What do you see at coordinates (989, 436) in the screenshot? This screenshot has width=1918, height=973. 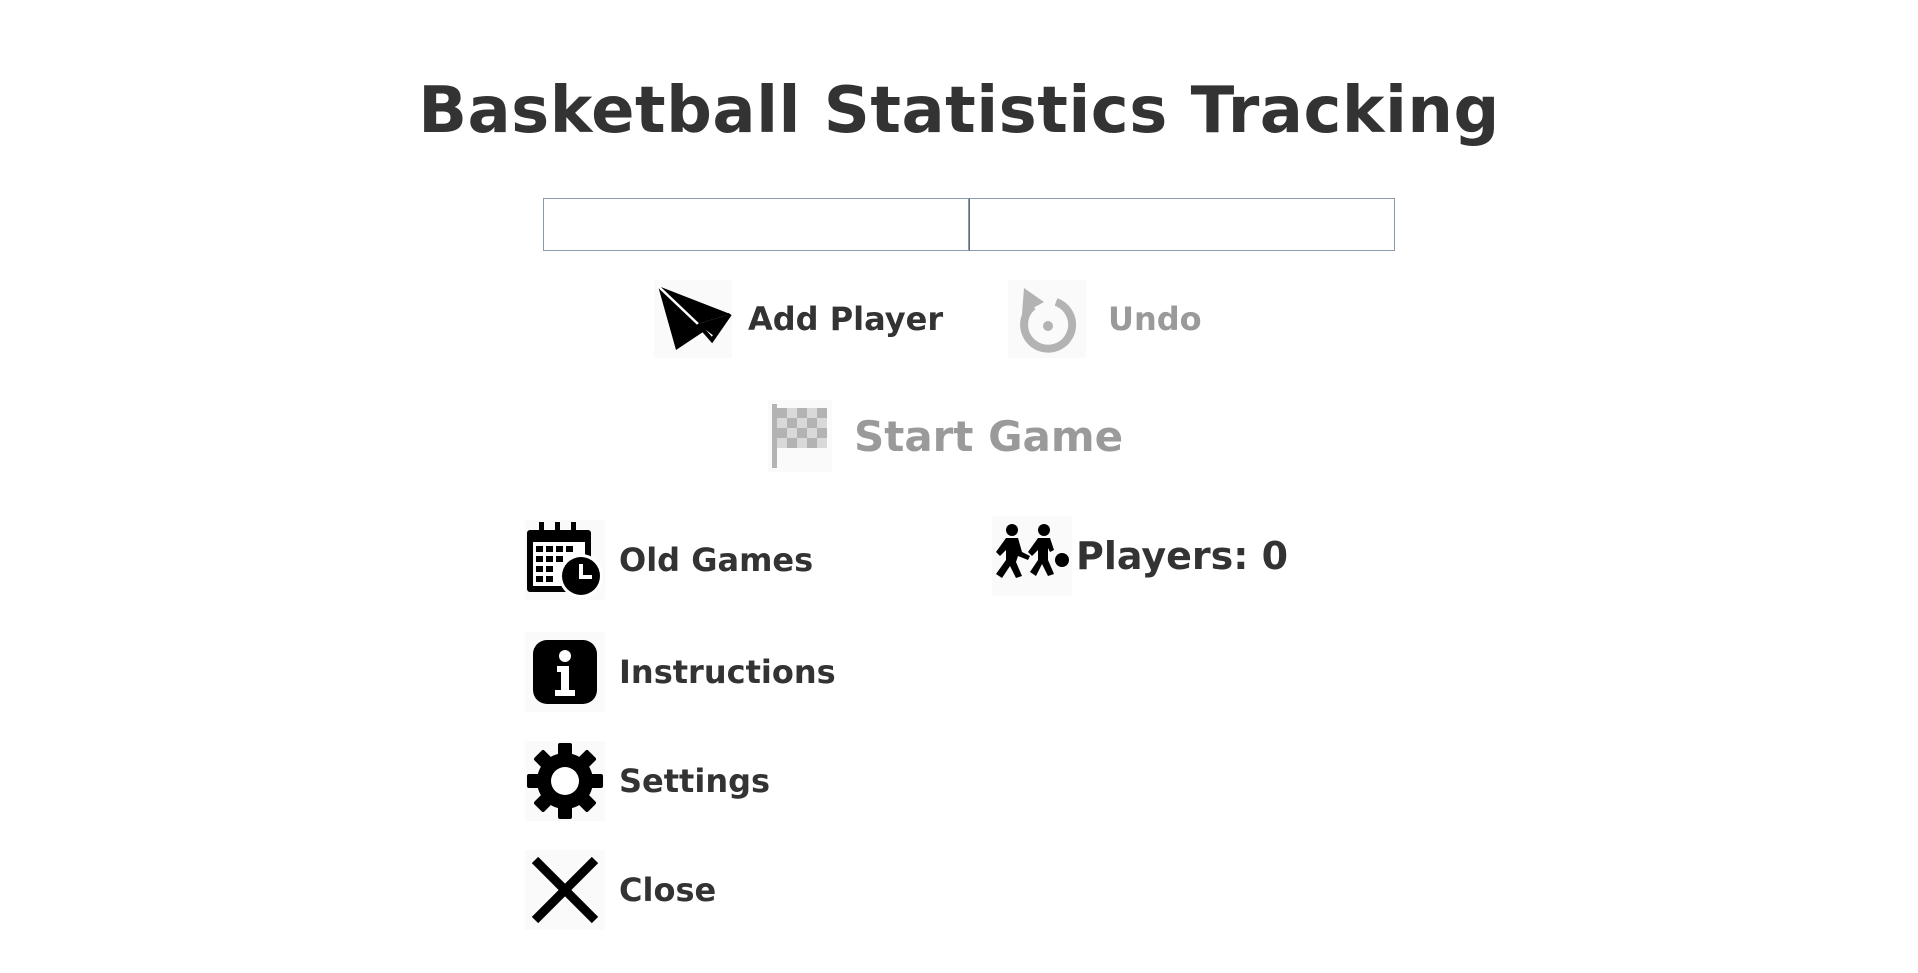 I see `start-game-label: Start Game` at bounding box center [989, 436].